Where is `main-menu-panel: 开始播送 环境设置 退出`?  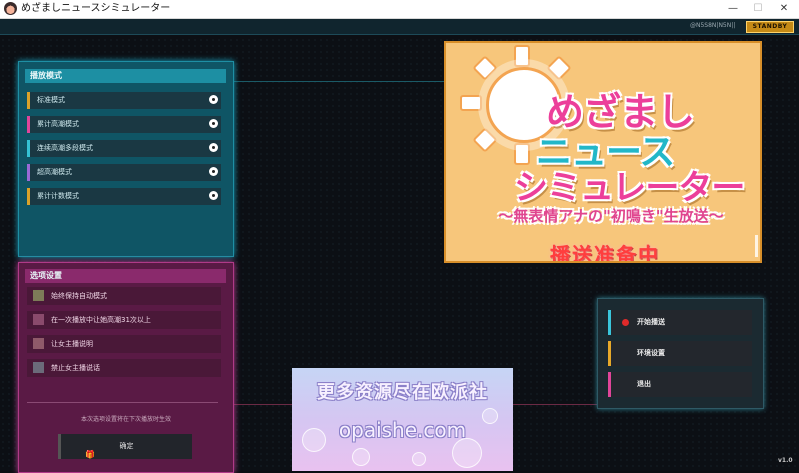
main-menu-panel: 开始播送 环境设置 退出 is located at coordinates (680, 353).